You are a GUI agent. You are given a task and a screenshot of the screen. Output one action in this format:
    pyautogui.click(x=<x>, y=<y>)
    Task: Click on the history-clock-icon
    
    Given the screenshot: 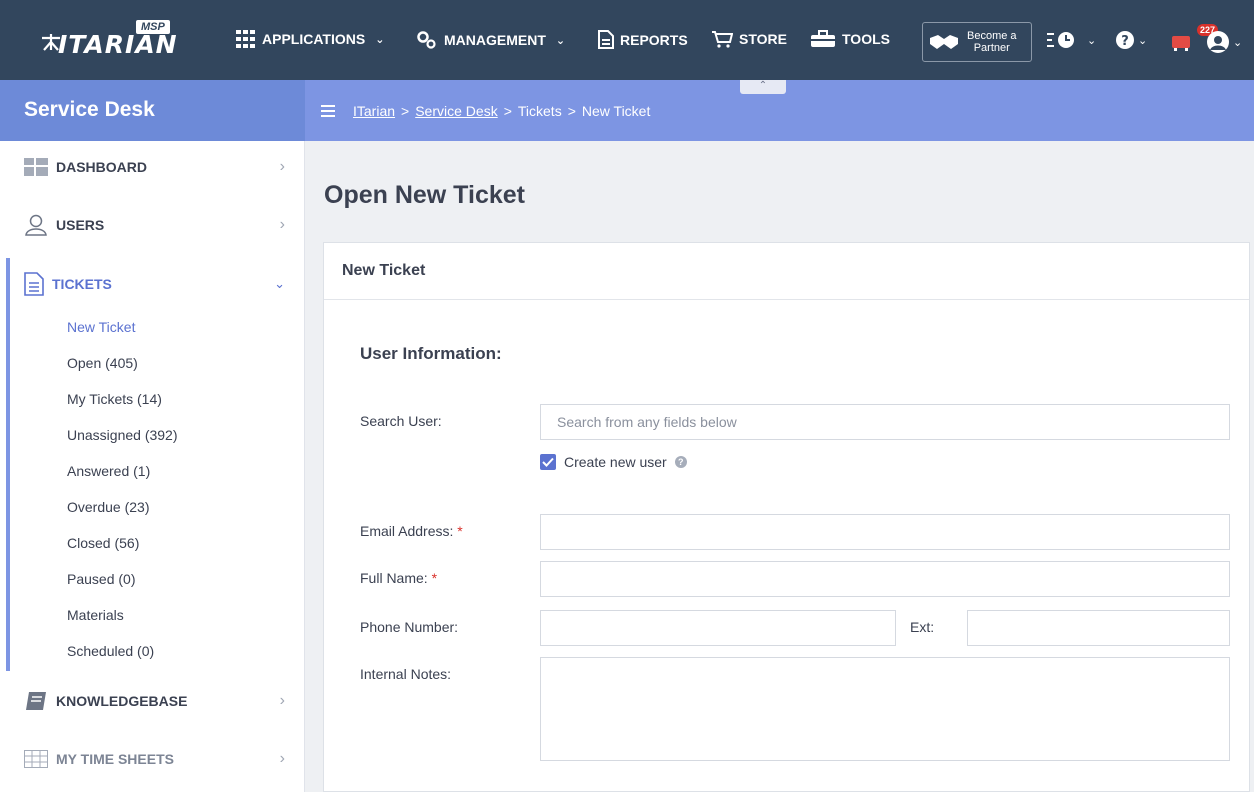 What is the action you would take?
    pyautogui.click(x=1060, y=40)
    